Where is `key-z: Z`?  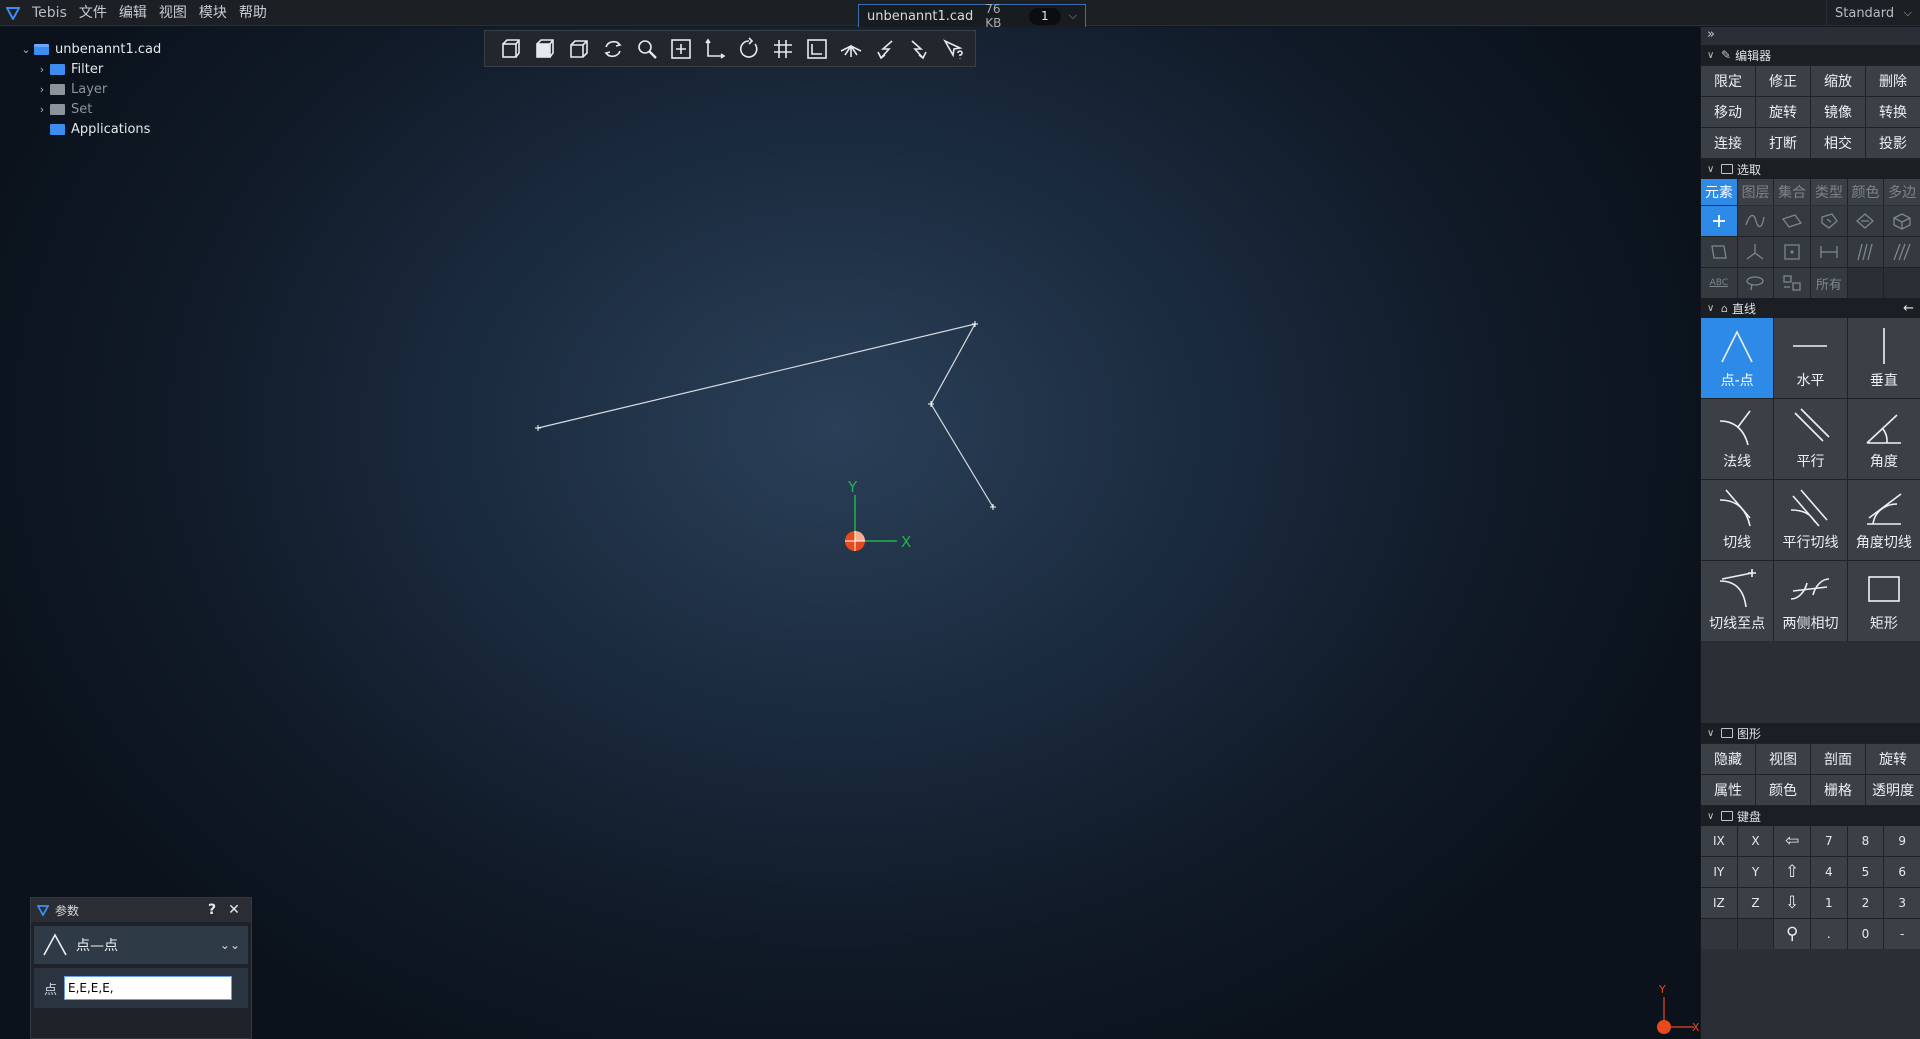 key-z: Z is located at coordinates (1755, 903).